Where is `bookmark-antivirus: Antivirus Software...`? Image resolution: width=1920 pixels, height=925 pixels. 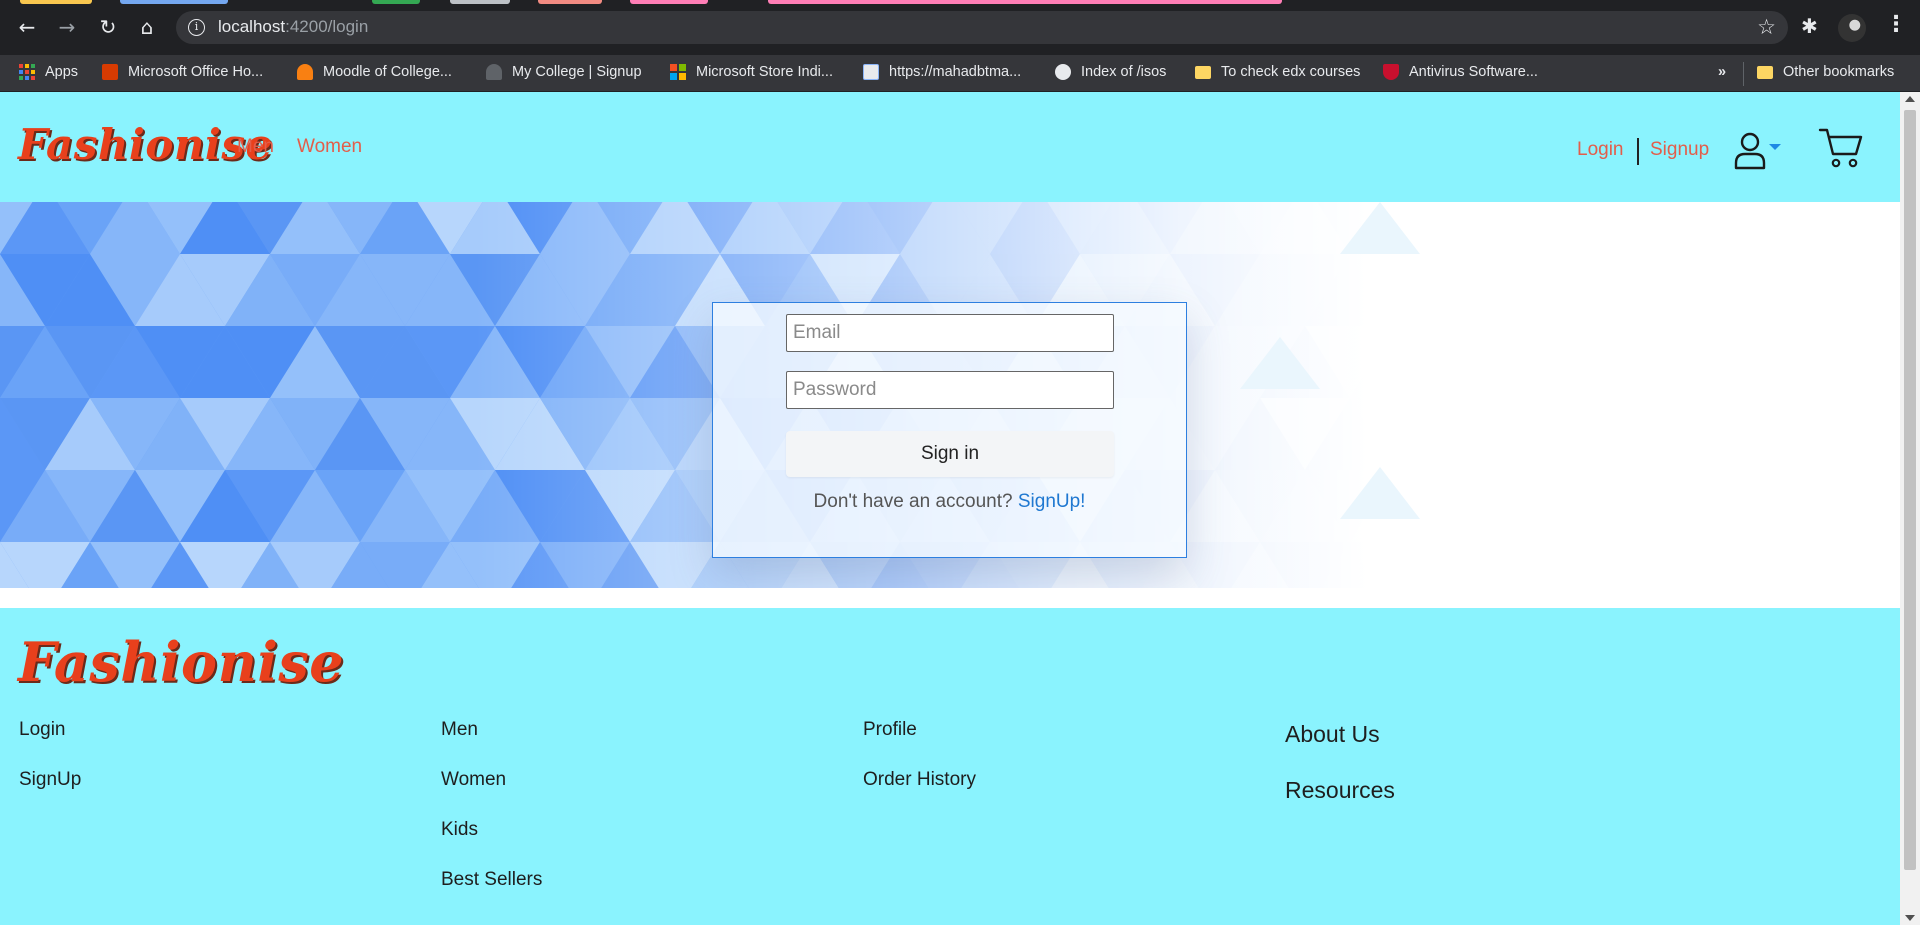 bookmark-antivirus: Antivirus Software... is located at coordinates (1460, 72).